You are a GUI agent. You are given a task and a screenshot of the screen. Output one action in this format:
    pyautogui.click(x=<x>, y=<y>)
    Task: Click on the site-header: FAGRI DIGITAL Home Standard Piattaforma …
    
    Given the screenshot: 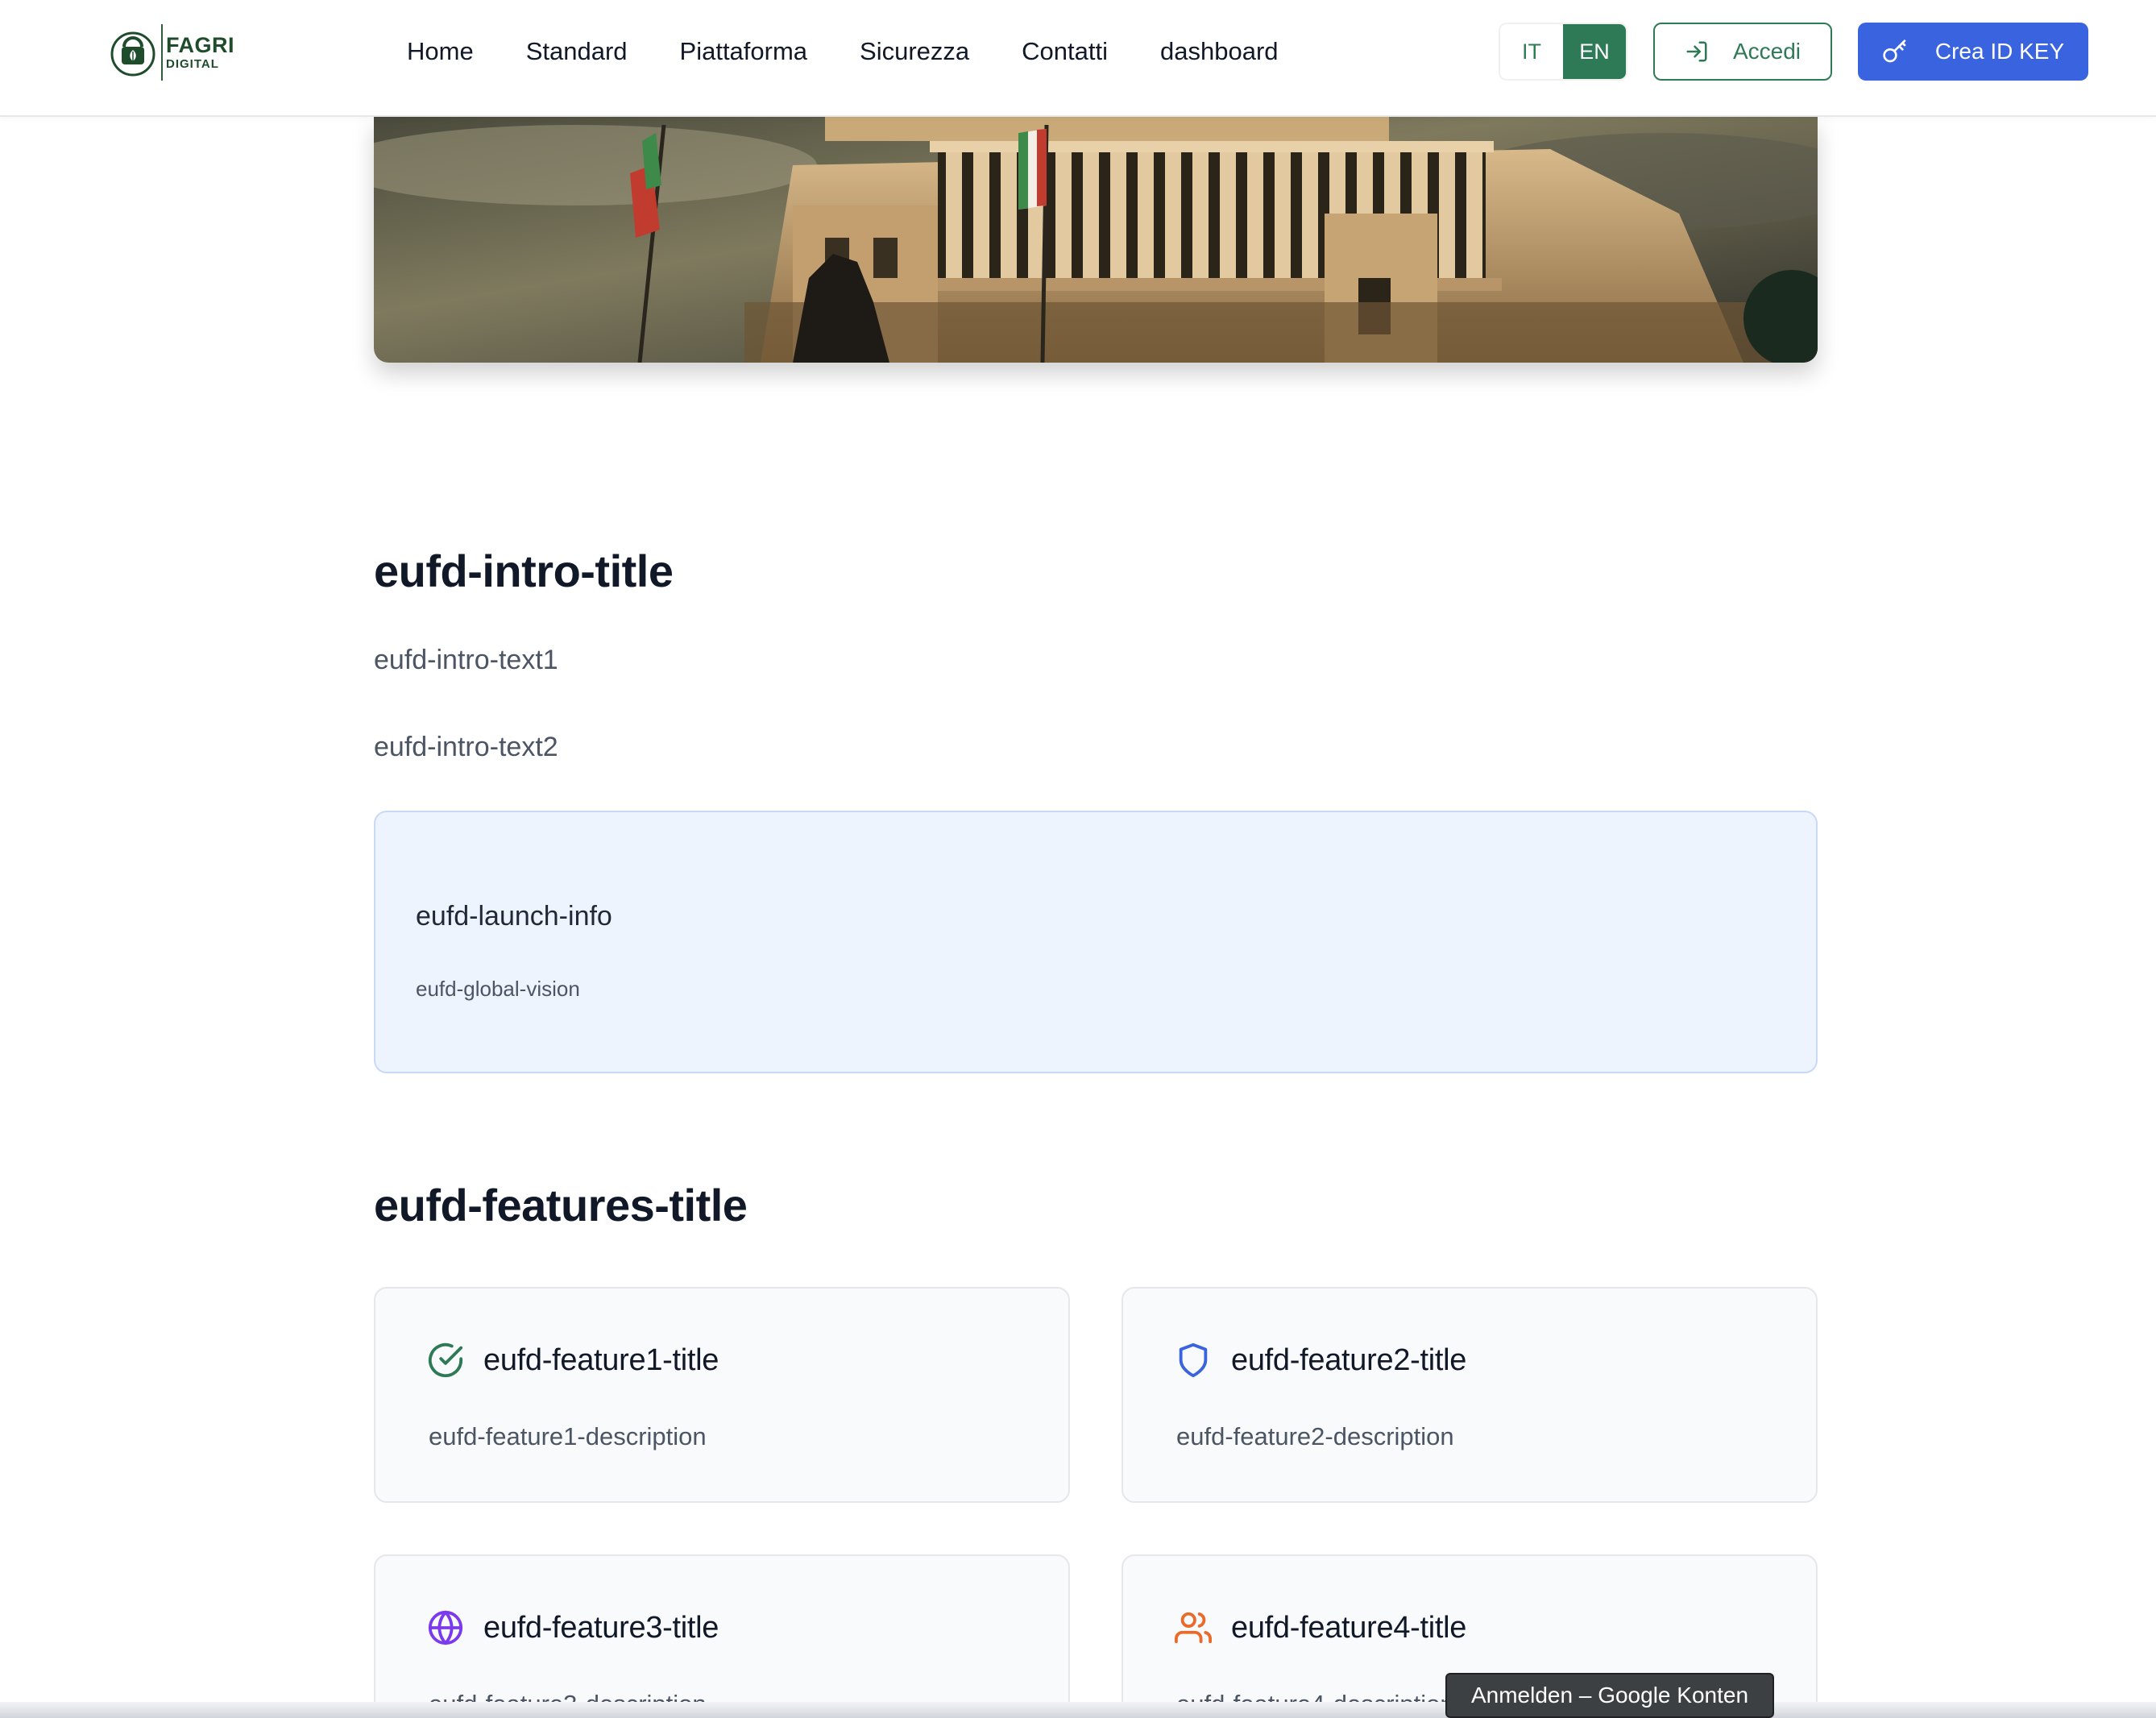 What is the action you would take?
    pyautogui.click(x=1078, y=58)
    